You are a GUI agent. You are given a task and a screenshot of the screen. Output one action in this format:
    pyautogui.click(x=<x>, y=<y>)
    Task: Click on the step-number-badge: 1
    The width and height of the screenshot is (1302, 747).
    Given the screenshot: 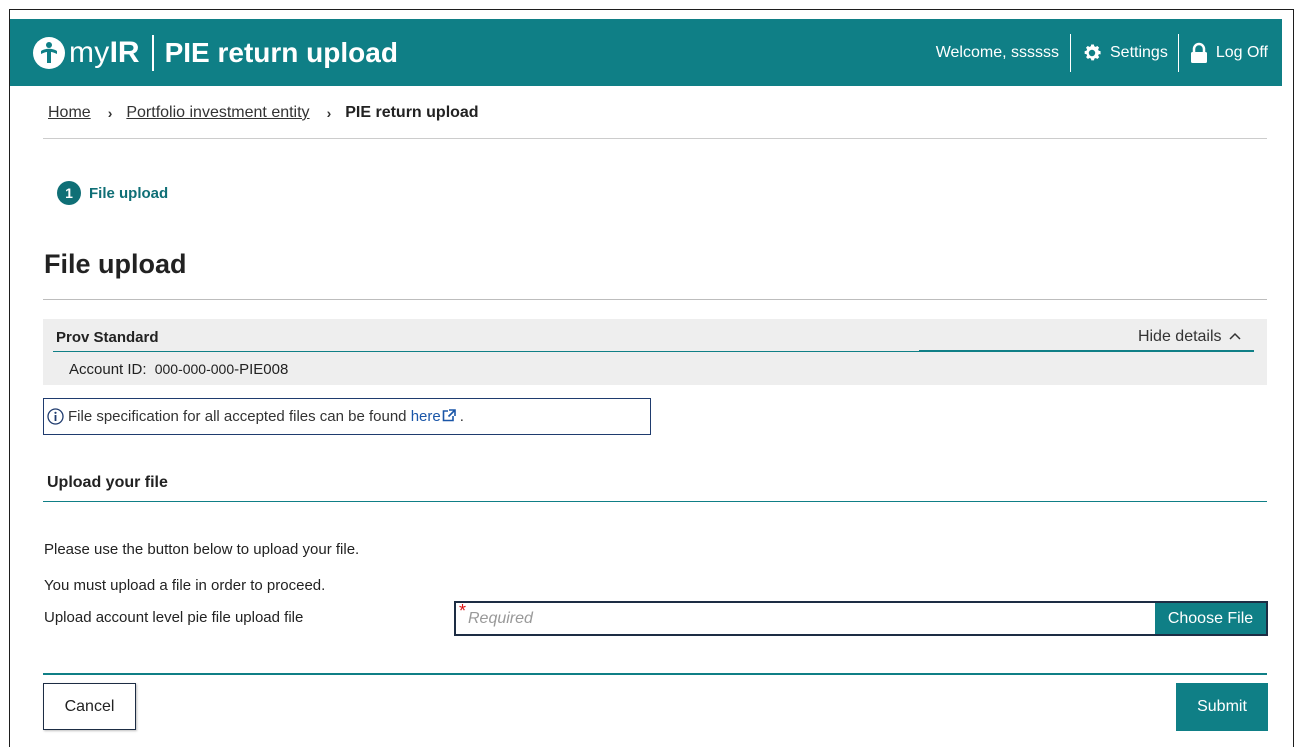 What is the action you would take?
    pyautogui.click(x=69, y=193)
    